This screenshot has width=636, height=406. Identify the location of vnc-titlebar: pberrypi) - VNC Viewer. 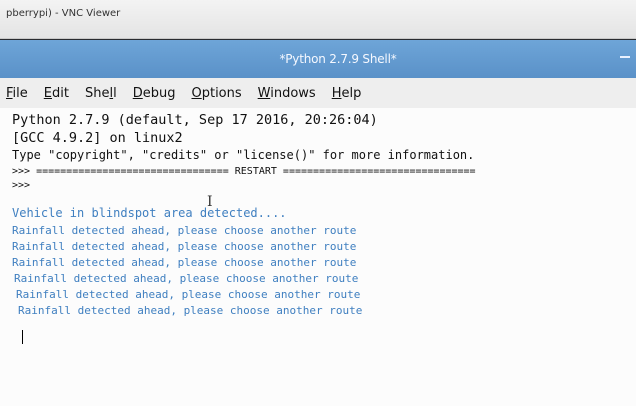
(318, 19).